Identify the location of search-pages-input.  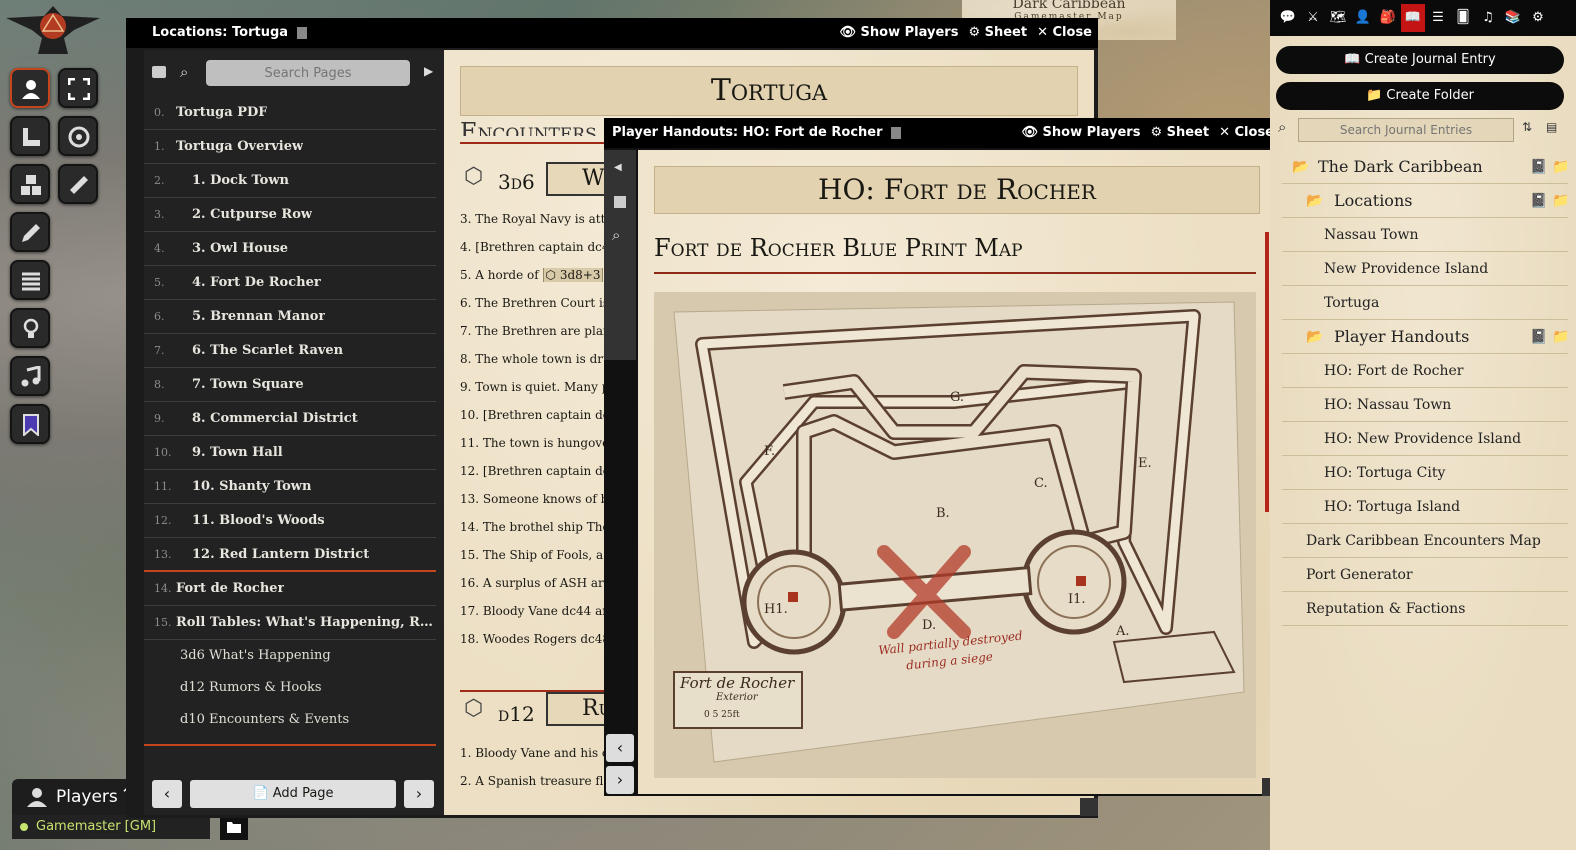
(308, 73).